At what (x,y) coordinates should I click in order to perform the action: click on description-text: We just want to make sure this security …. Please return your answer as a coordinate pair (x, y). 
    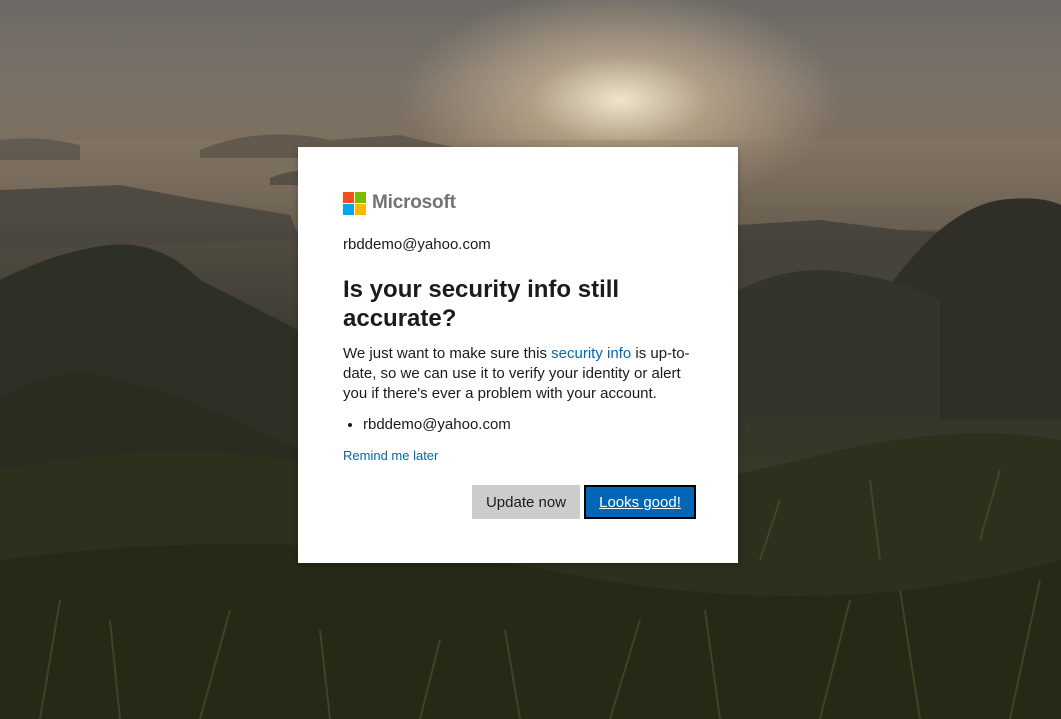
    Looking at the image, I should click on (518, 374).